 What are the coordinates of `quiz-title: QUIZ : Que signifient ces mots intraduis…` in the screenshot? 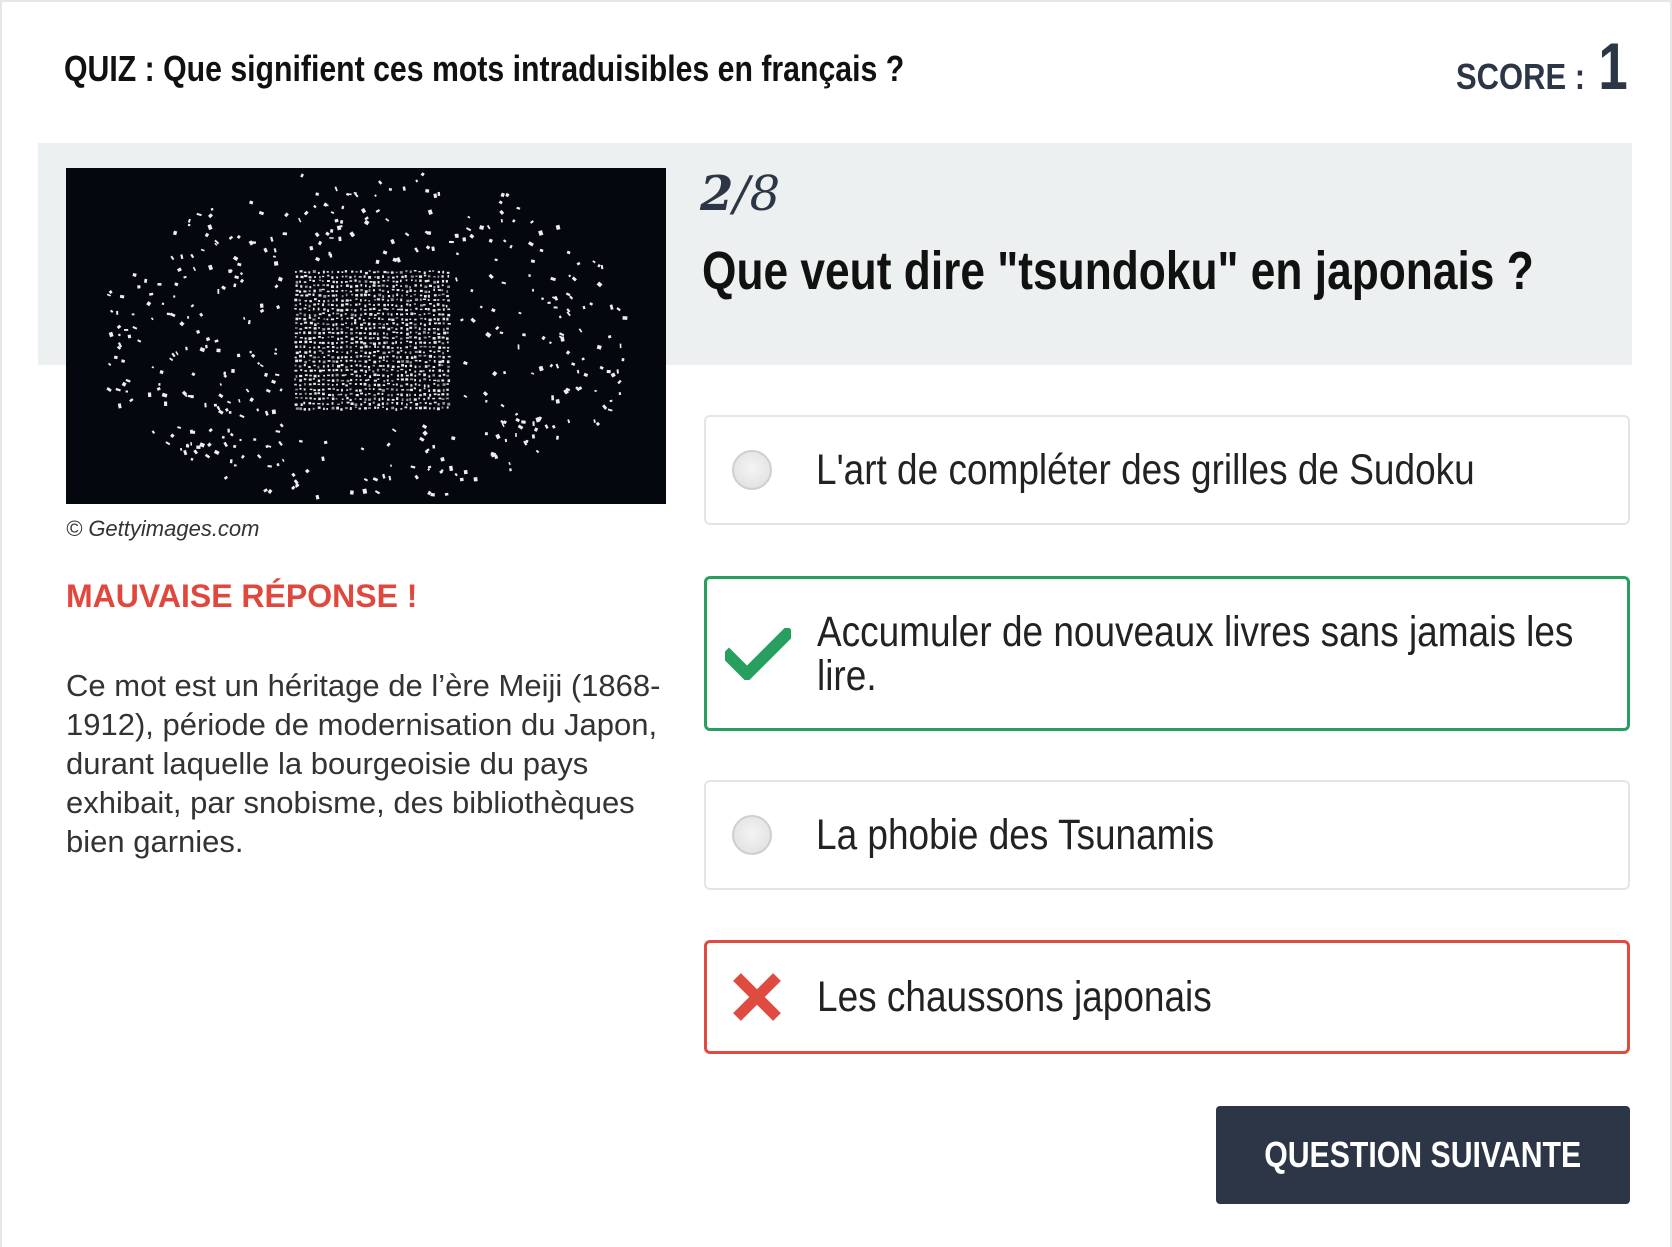 It's located at (484, 68).